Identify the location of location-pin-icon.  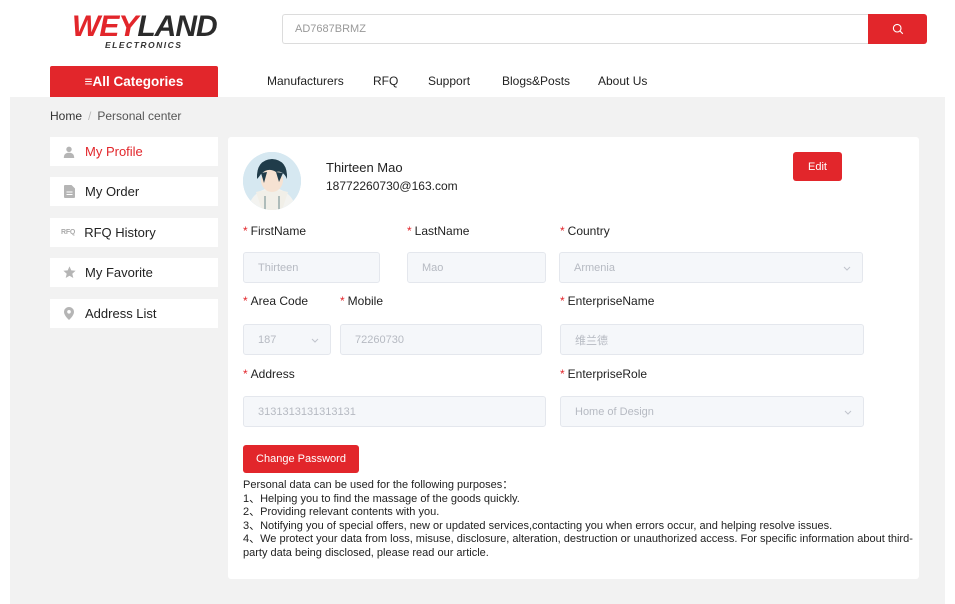
(69, 314).